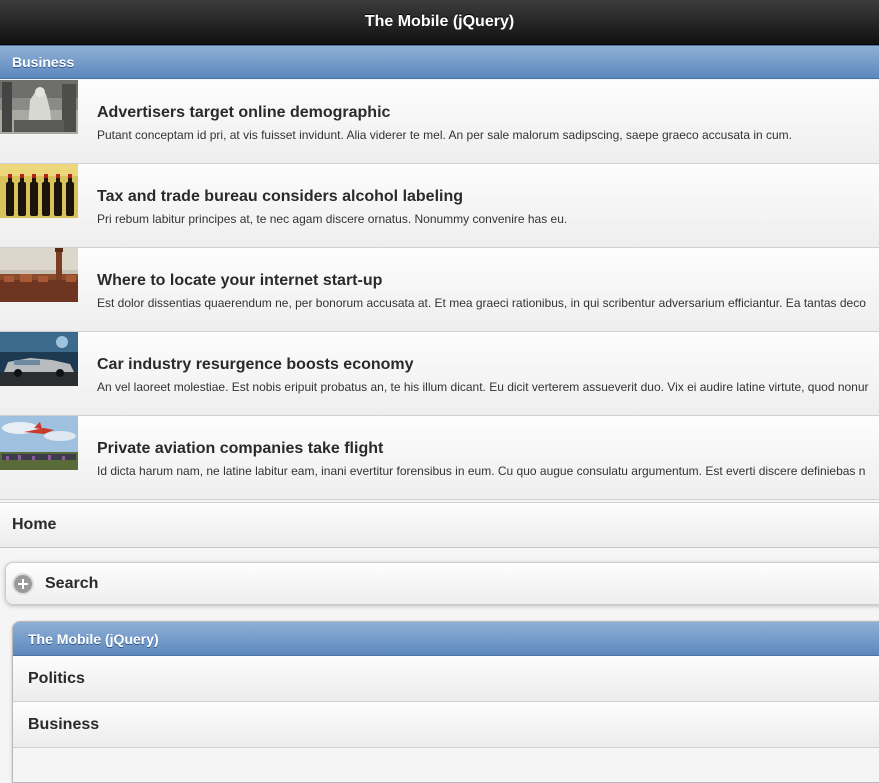 This screenshot has width=879, height=783. Describe the element at coordinates (240, 280) in the screenshot. I see `article-title: Where to locate your internet start-up` at that location.